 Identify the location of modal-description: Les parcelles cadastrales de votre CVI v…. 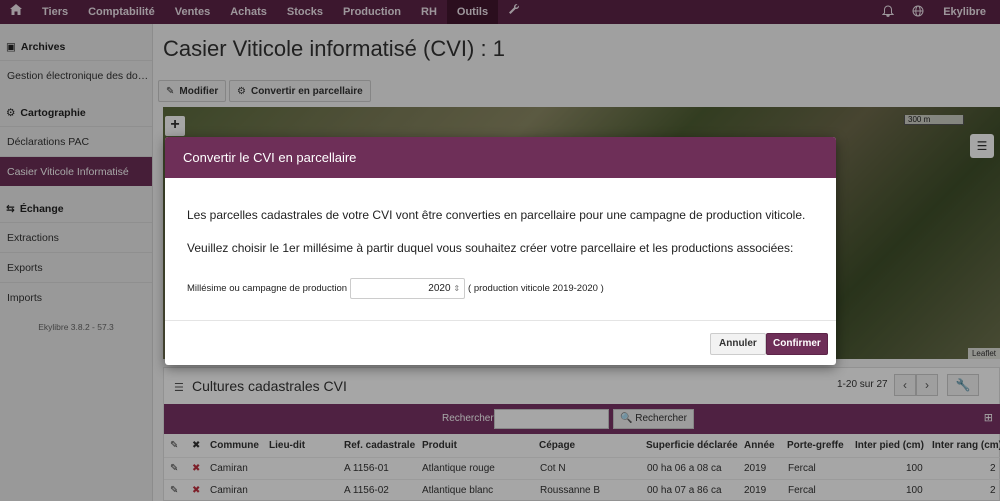
(496, 215).